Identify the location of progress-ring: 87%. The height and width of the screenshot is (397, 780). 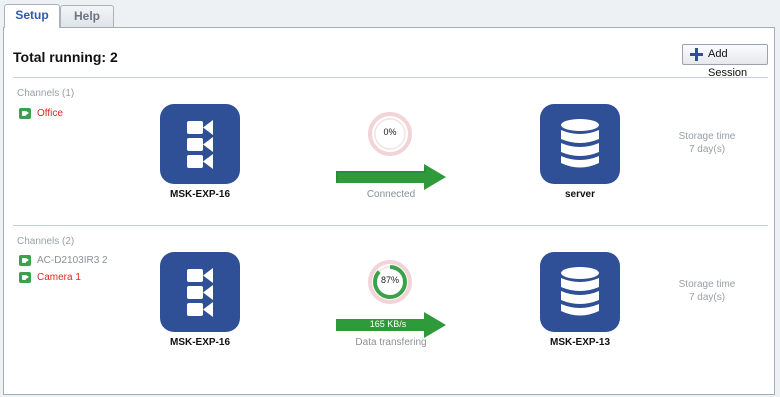
(390, 282).